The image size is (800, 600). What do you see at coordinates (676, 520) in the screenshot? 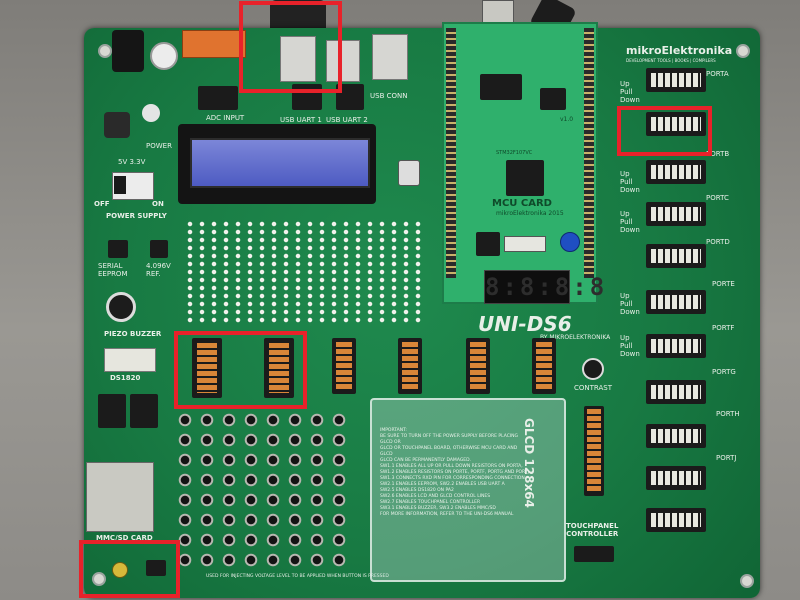
I see `port-l-dip-switch` at bounding box center [676, 520].